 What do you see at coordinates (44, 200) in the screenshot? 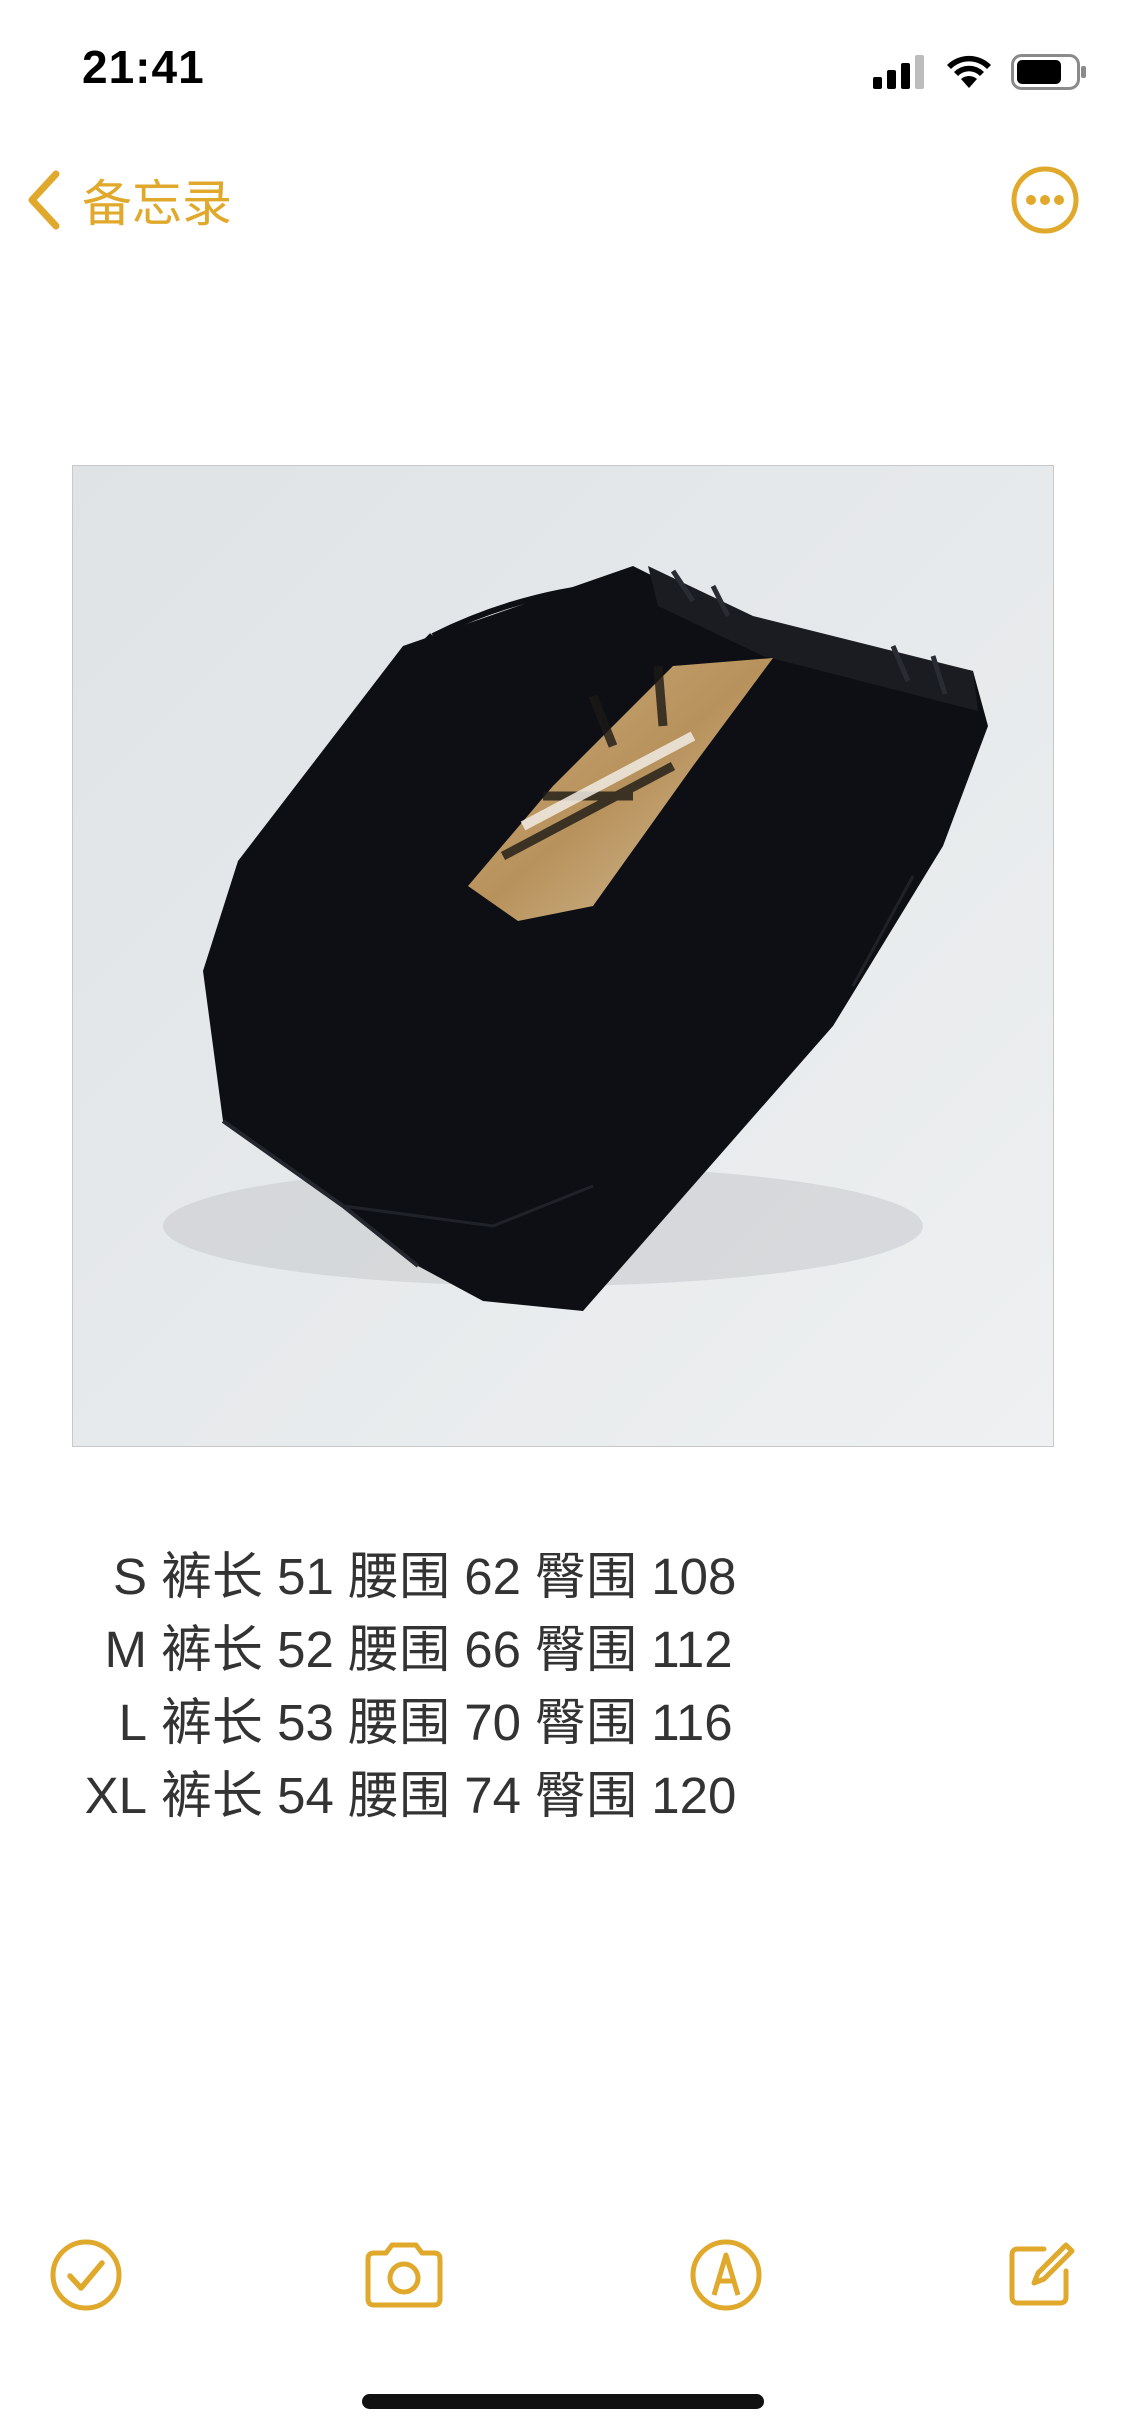
I see `chevron-left-icon` at bounding box center [44, 200].